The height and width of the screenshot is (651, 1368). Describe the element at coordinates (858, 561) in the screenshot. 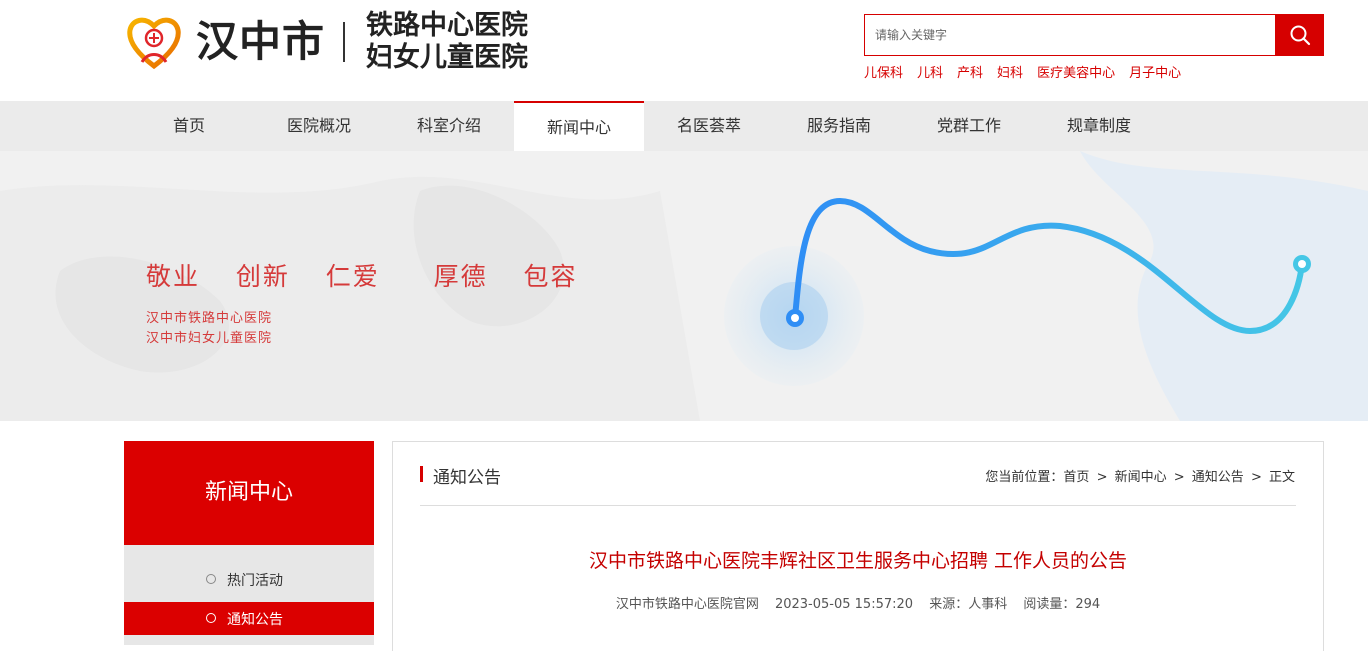

I see `article-title: 汉中市铁路中心医院丰辉社区卫生服务中心招聘 工作人员的公告` at that location.